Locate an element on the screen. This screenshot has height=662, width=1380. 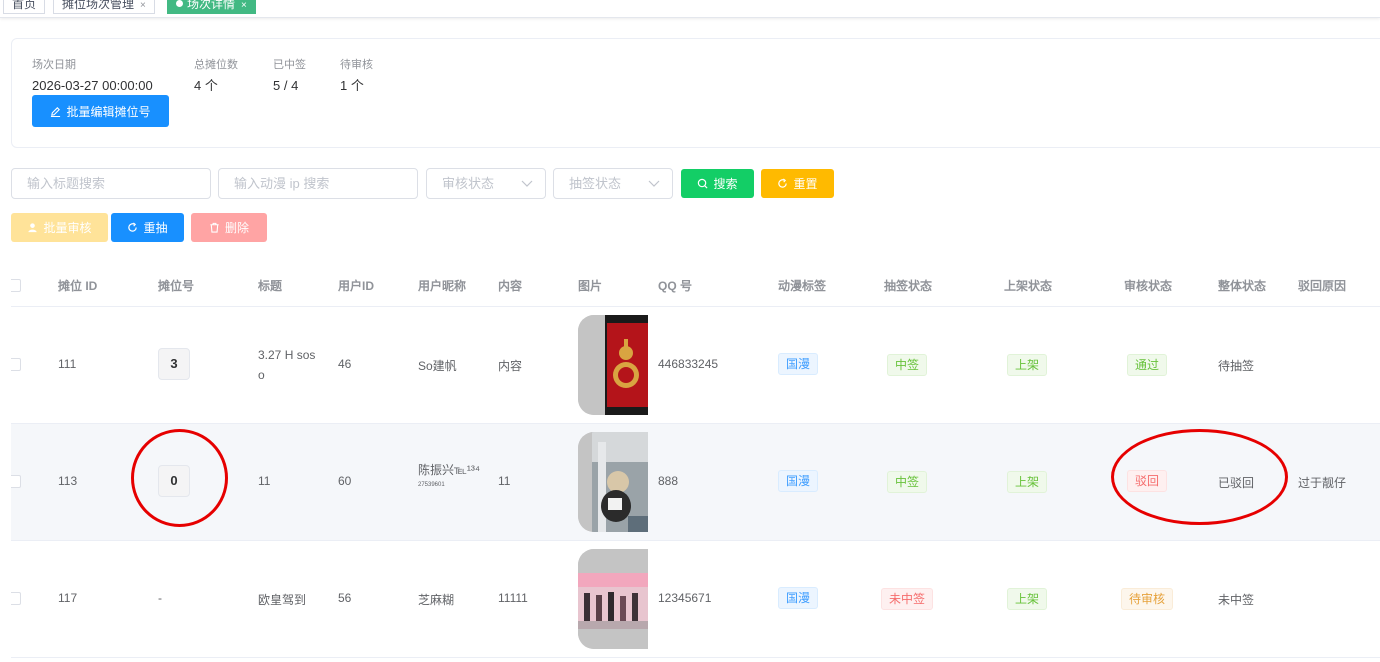
edit-icon is located at coordinates (56, 111).